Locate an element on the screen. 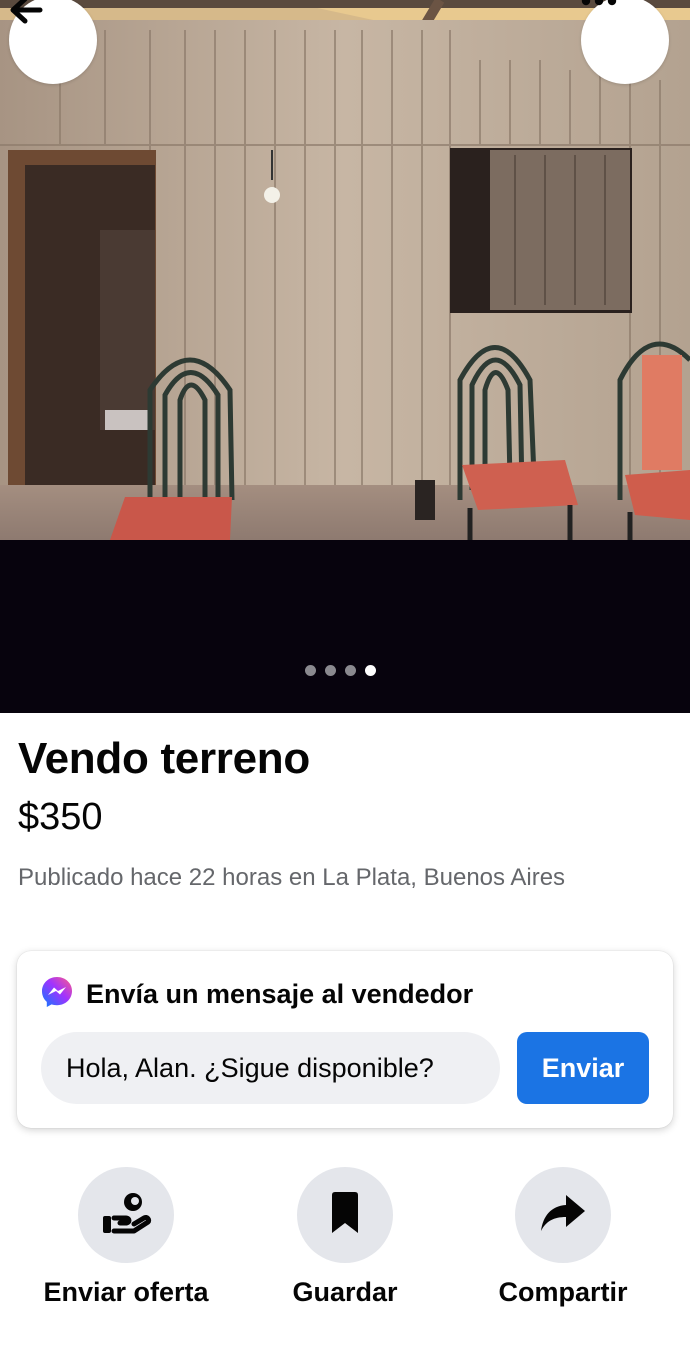 Image resolution: width=690 pixels, height=1360 pixels. share-label: Compartir is located at coordinates (563, 1292).